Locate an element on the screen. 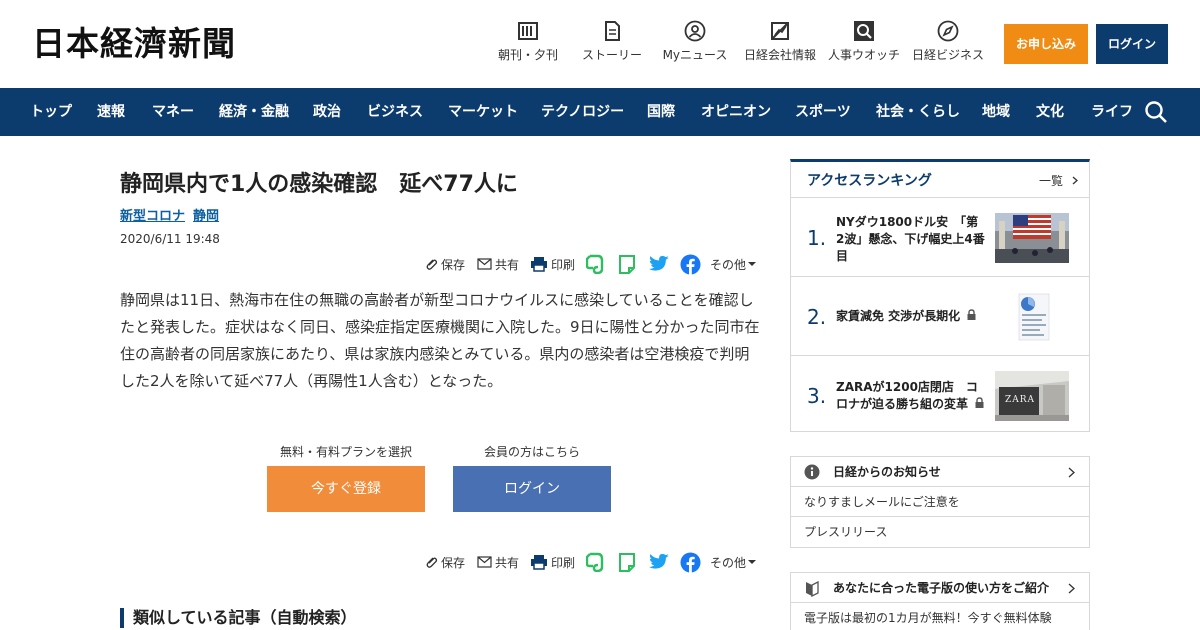 Image resolution: width=1200 pixels, height=630 pixels. nav-item-technology: テクノロジー is located at coordinates (582, 112).